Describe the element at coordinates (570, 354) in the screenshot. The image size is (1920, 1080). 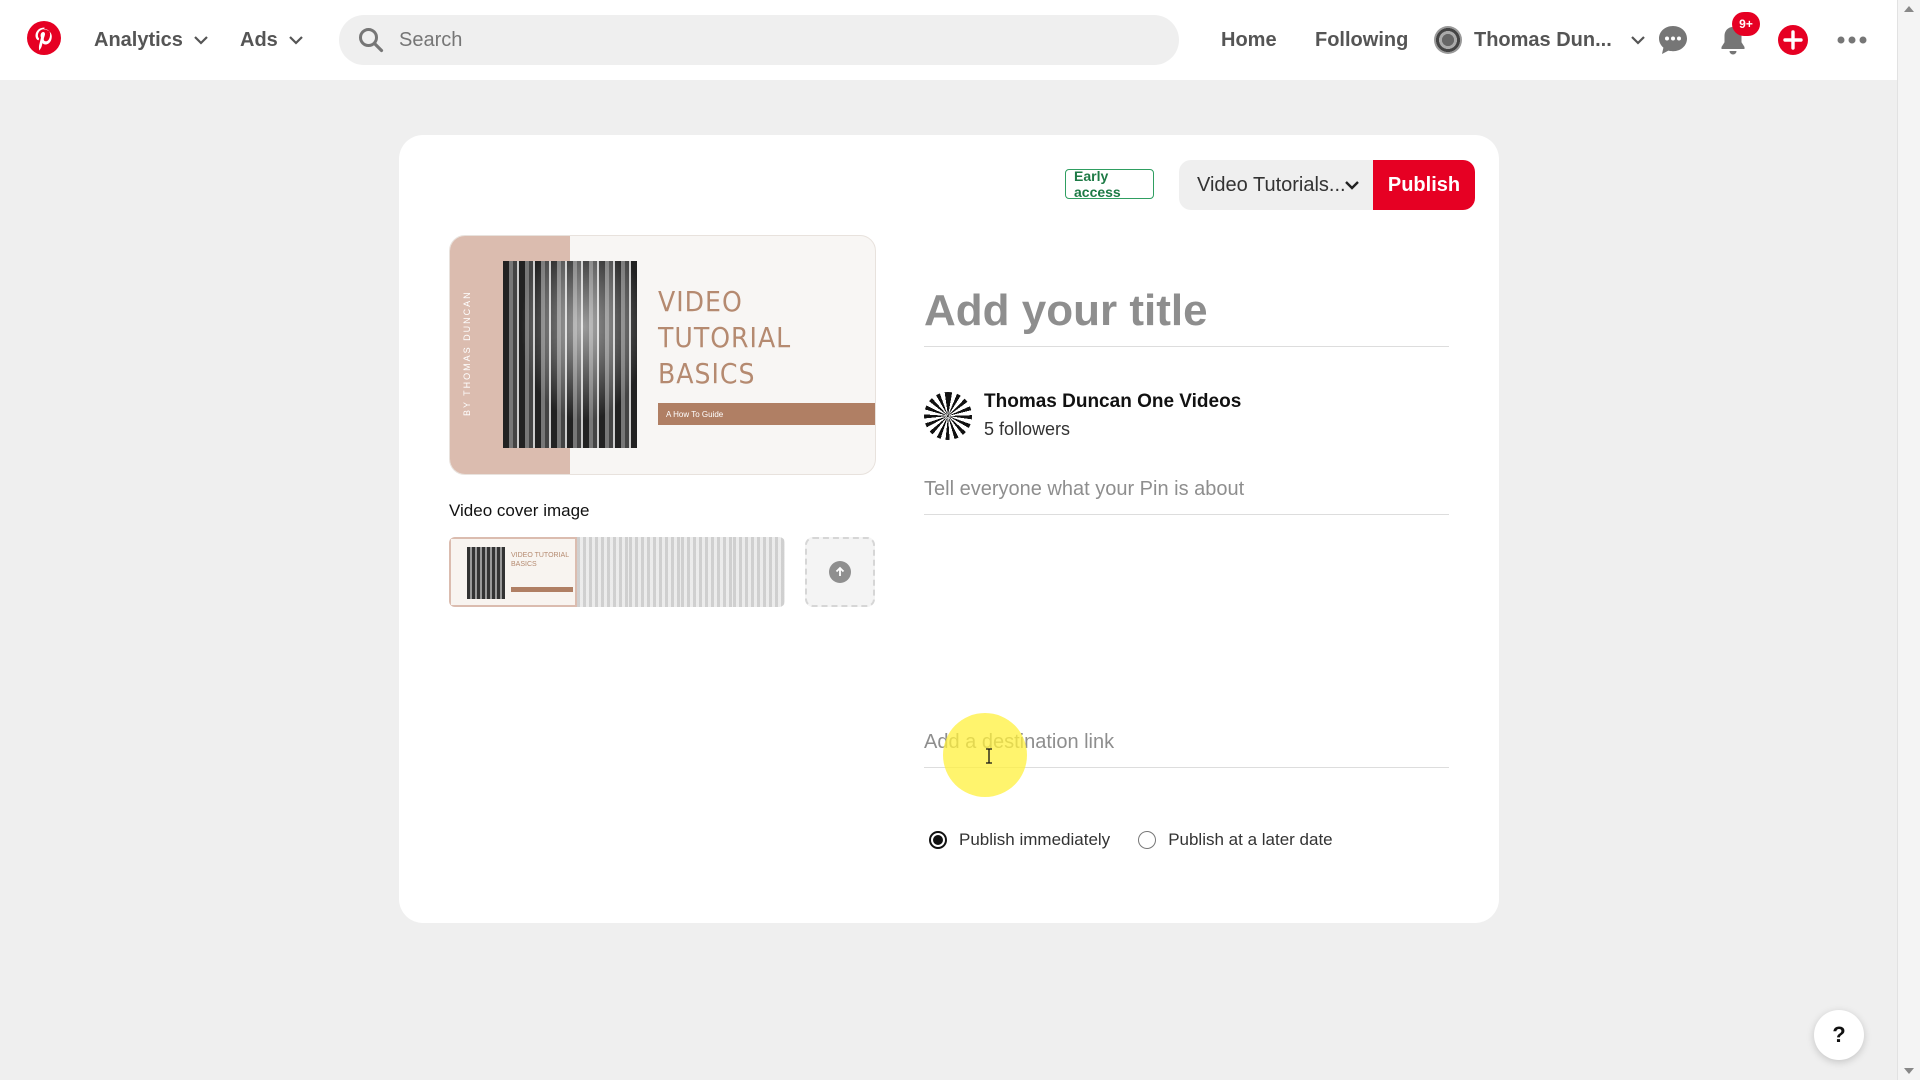
I see `cover-library-photo` at that location.